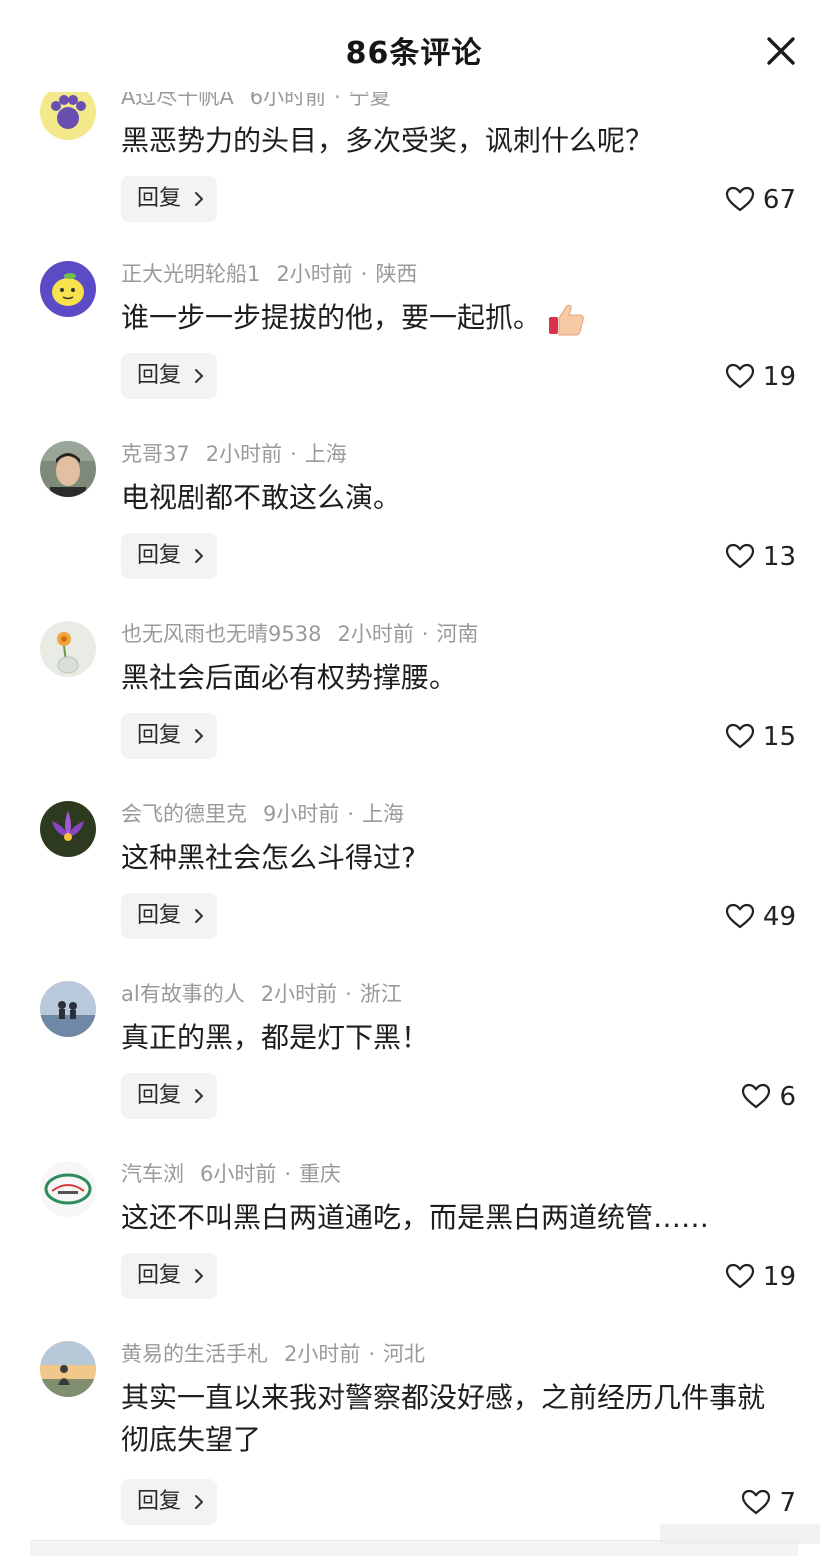 This screenshot has height=1556, width=828. Describe the element at coordinates (779, 200) in the screenshot. I see `like-count: 67` at that location.